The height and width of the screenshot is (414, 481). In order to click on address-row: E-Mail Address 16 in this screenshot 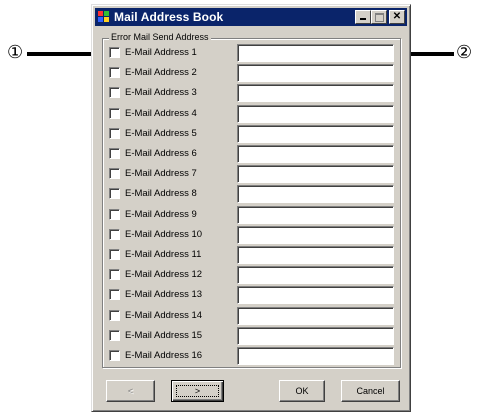, I will do `click(259, 356)`.